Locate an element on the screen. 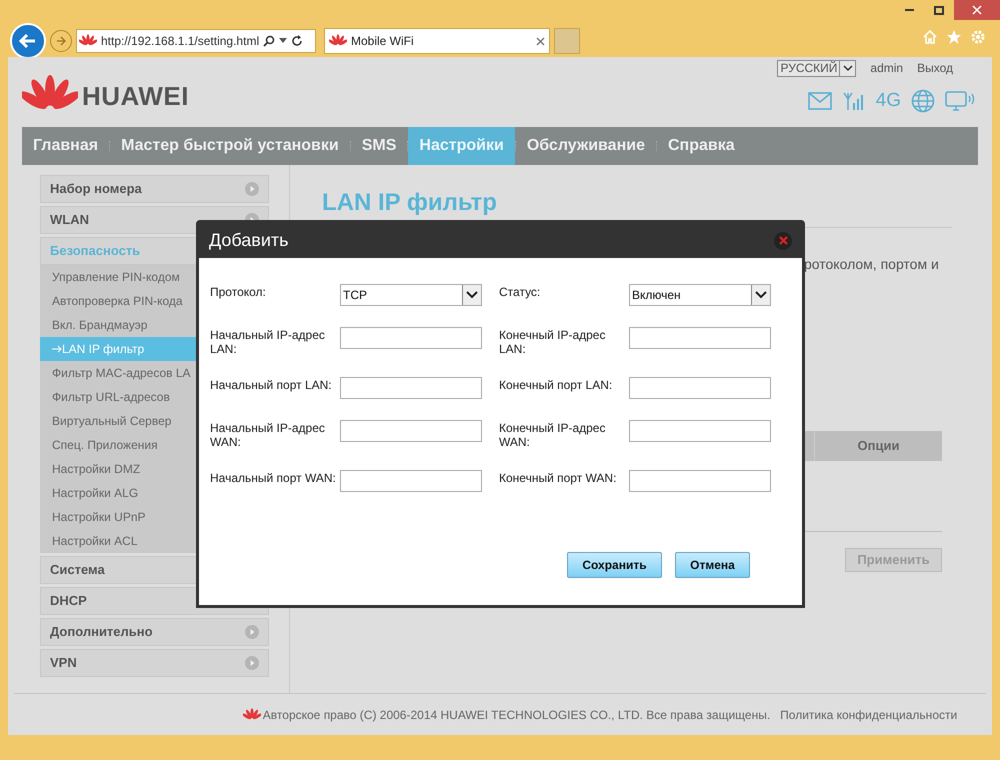  forward-button is located at coordinates (61, 41).